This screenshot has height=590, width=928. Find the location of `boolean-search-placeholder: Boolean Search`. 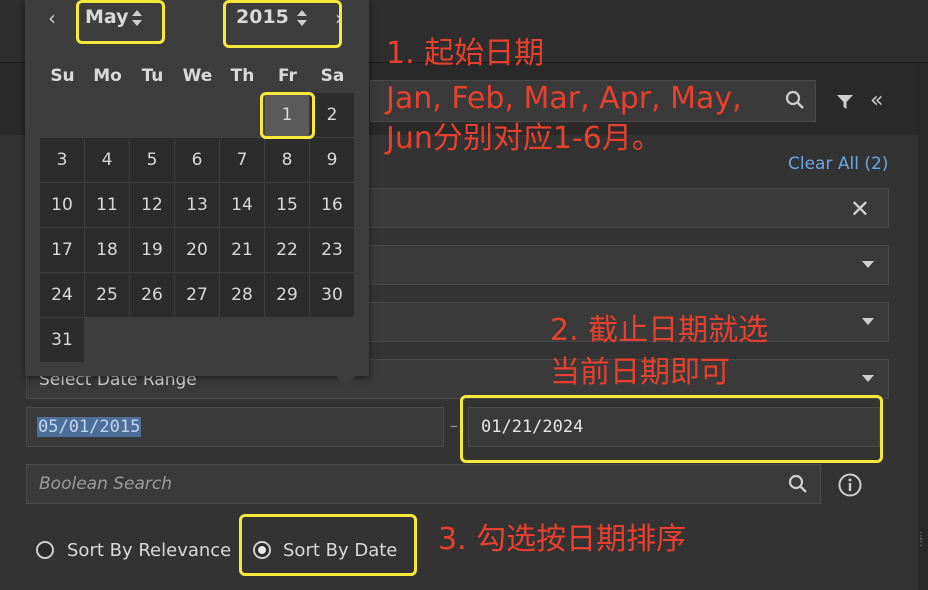

boolean-search-placeholder: Boolean Search is located at coordinates (106, 484).